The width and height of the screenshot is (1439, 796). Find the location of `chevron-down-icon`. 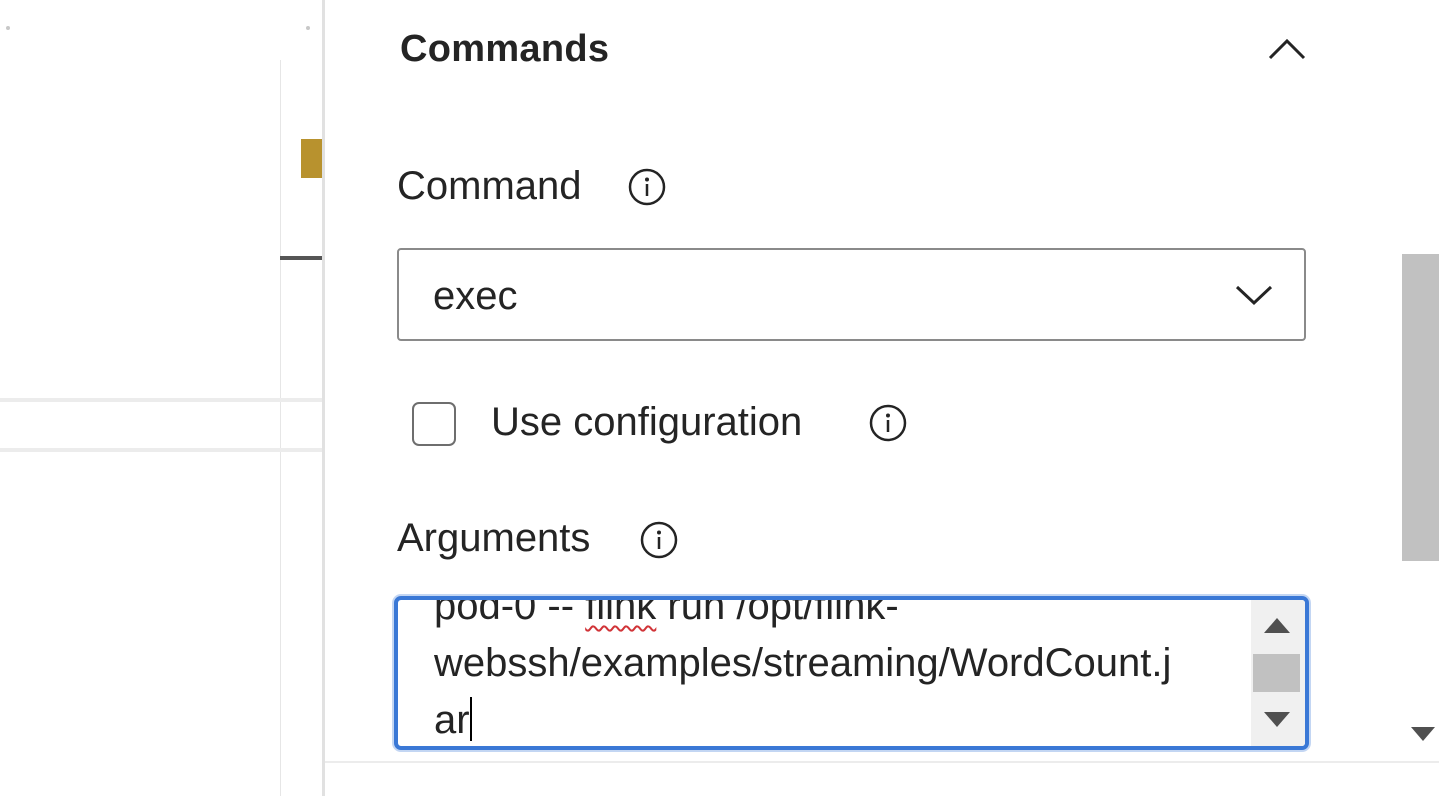

chevron-down-icon is located at coordinates (1254, 295).